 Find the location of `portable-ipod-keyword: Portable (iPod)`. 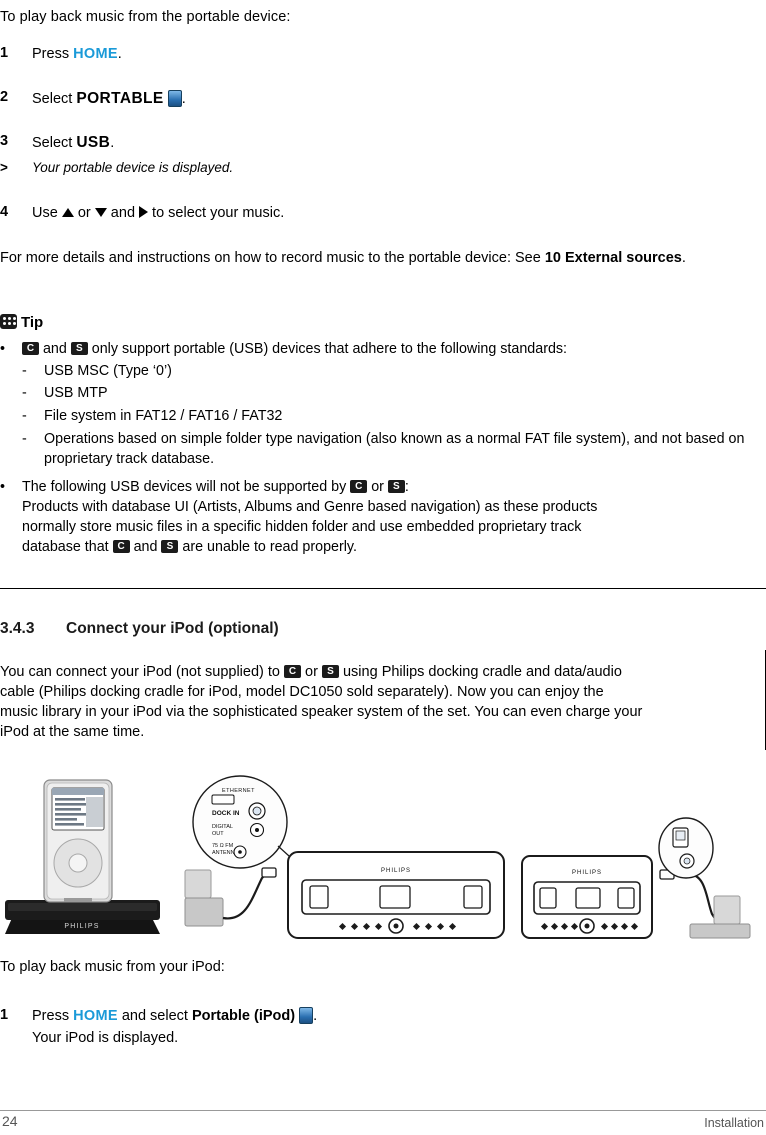

portable-ipod-keyword: Portable (iPod) is located at coordinates (243, 1016).